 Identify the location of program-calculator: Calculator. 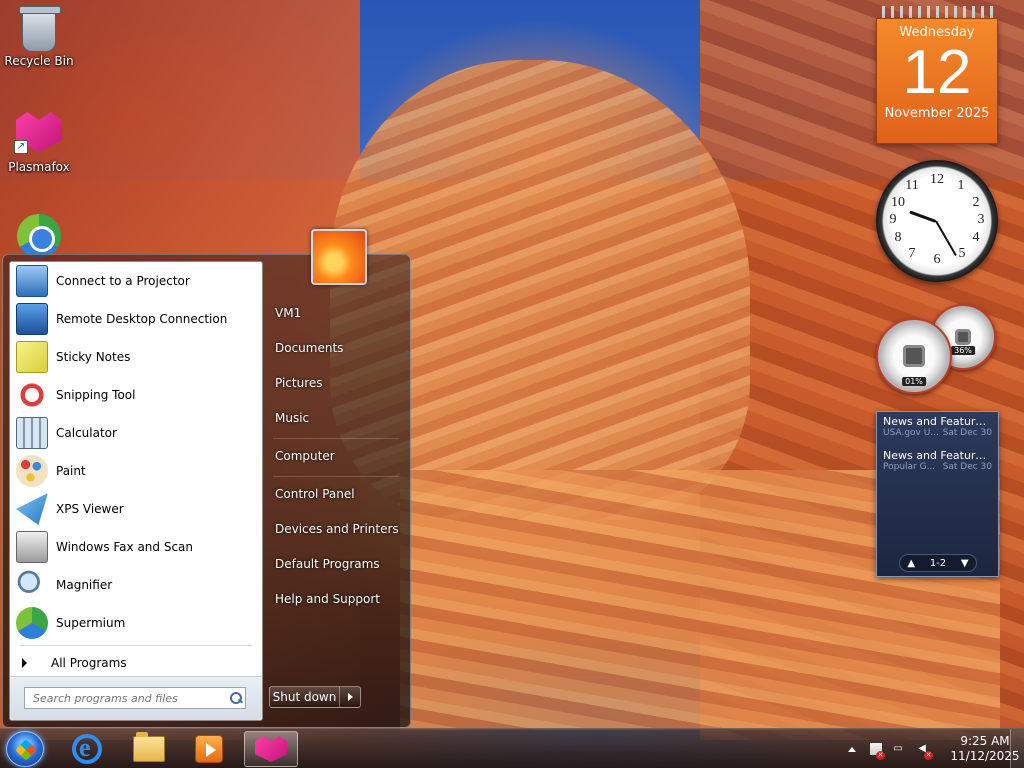
(136, 433).